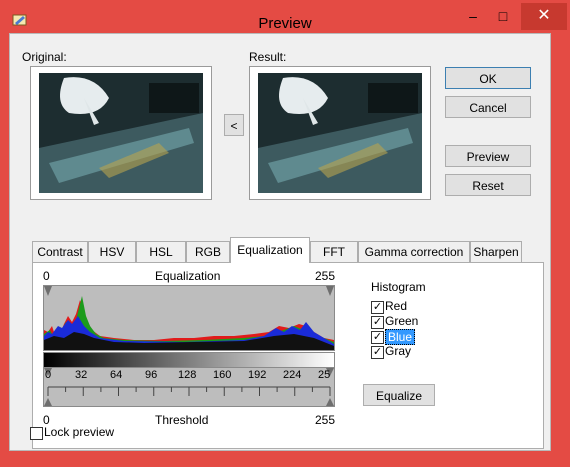 The height and width of the screenshot is (467, 570). I want to click on ruler-tick-label: 192, so click(257, 375).